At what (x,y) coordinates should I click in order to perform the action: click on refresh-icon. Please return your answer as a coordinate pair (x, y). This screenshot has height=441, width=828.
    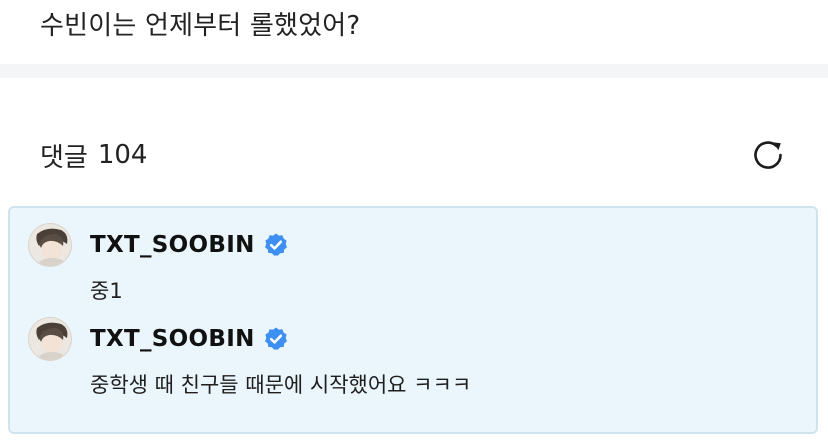
    Looking at the image, I should click on (768, 155).